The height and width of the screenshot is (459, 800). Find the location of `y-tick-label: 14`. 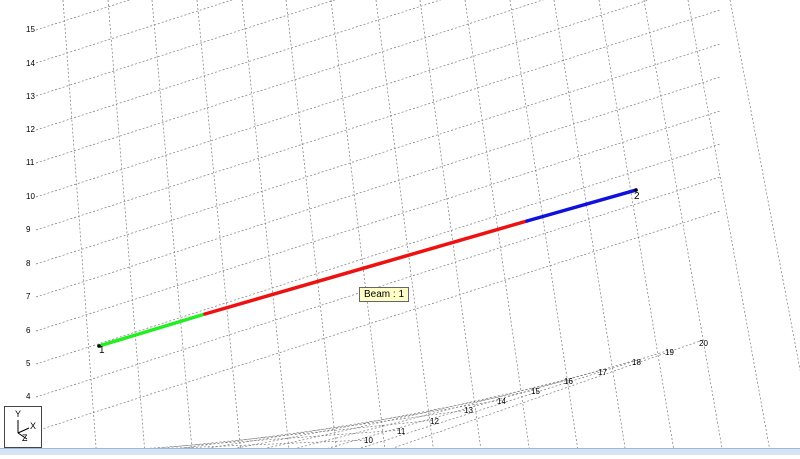

y-tick-label: 14 is located at coordinates (30, 63).